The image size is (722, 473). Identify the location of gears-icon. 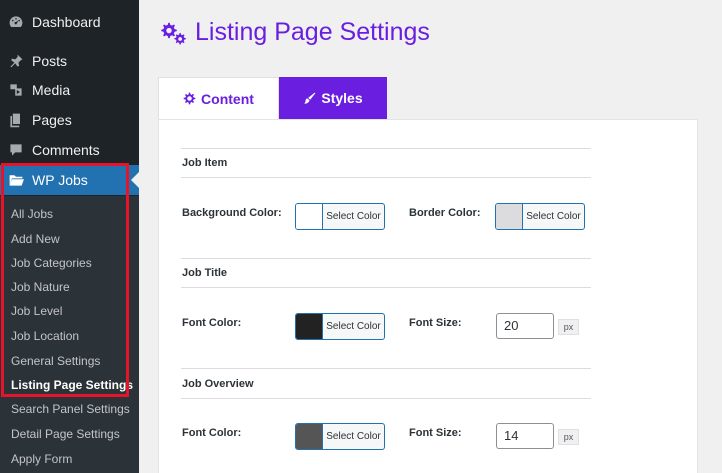
(173, 33).